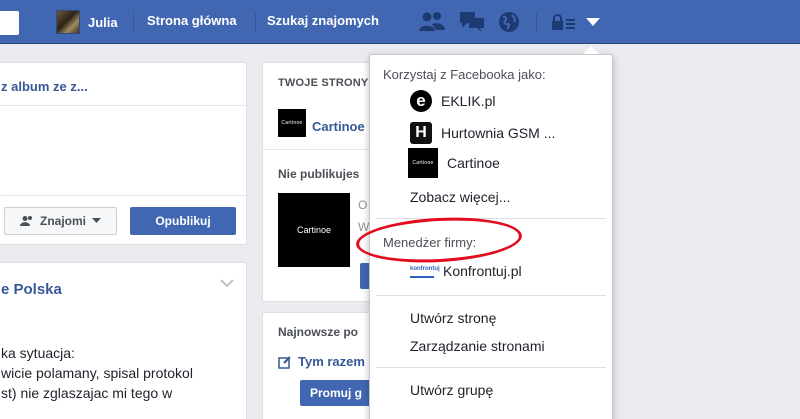  Describe the element at coordinates (591, 50) in the screenshot. I see `dropdown-caret` at that location.